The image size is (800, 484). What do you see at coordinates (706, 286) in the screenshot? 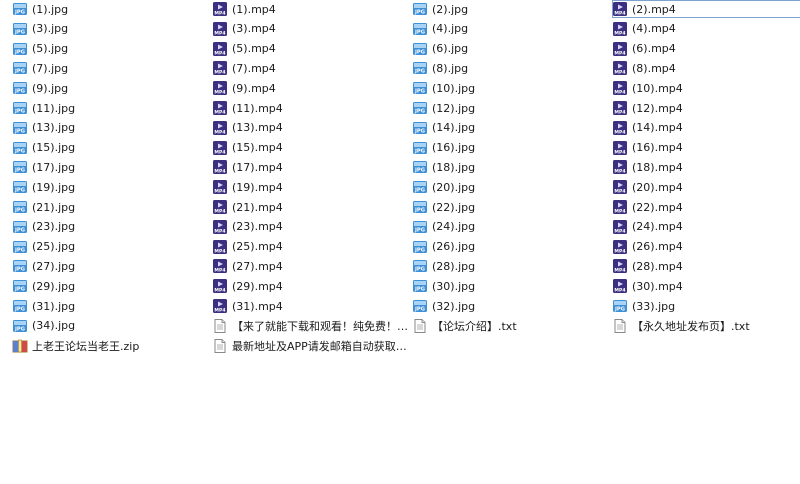
I see `file-item-mp4: MP4 (30).mp4` at bounding box center [706, 286].